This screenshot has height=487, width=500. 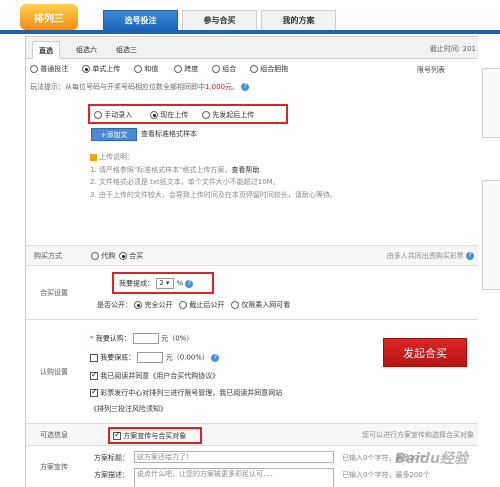 I want to click on upload-now: 现在上传, so click(x=169, y=115).